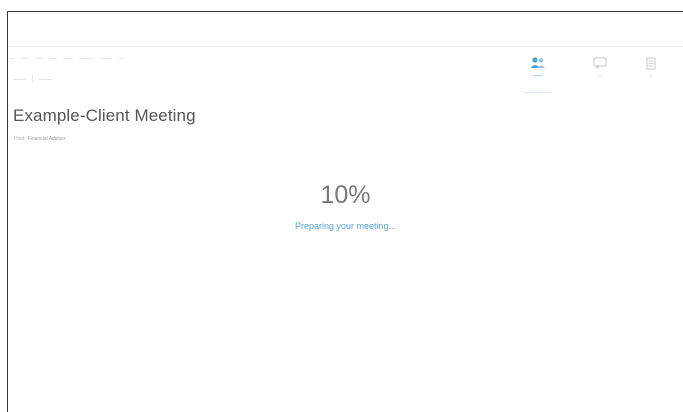 This screenshot has width=683, height=412. What do you see at coordinates (651, 75) in the screenshot?
I see `notes-label: ▁` at bounding box center [651, 75].